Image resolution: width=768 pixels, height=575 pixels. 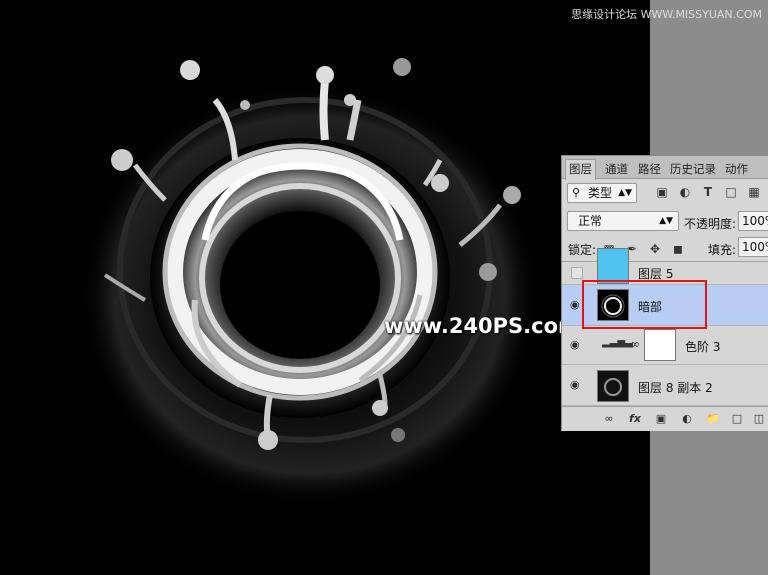 I want to click on shape-icon: □, so click(x=731, y=192).